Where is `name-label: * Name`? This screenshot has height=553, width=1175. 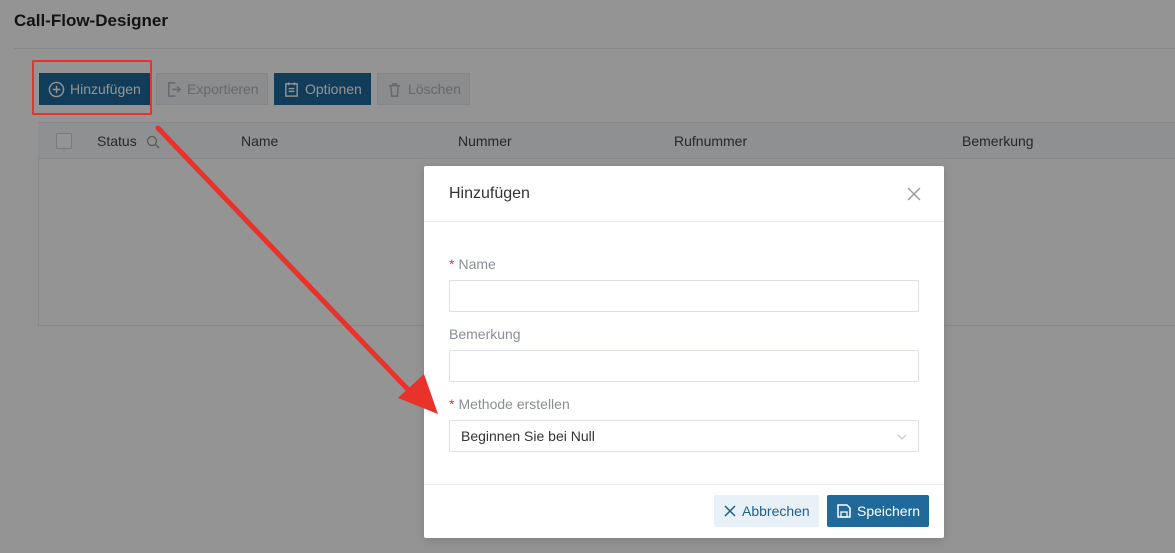 name-label: * Name is located at coordinates (472, 264).